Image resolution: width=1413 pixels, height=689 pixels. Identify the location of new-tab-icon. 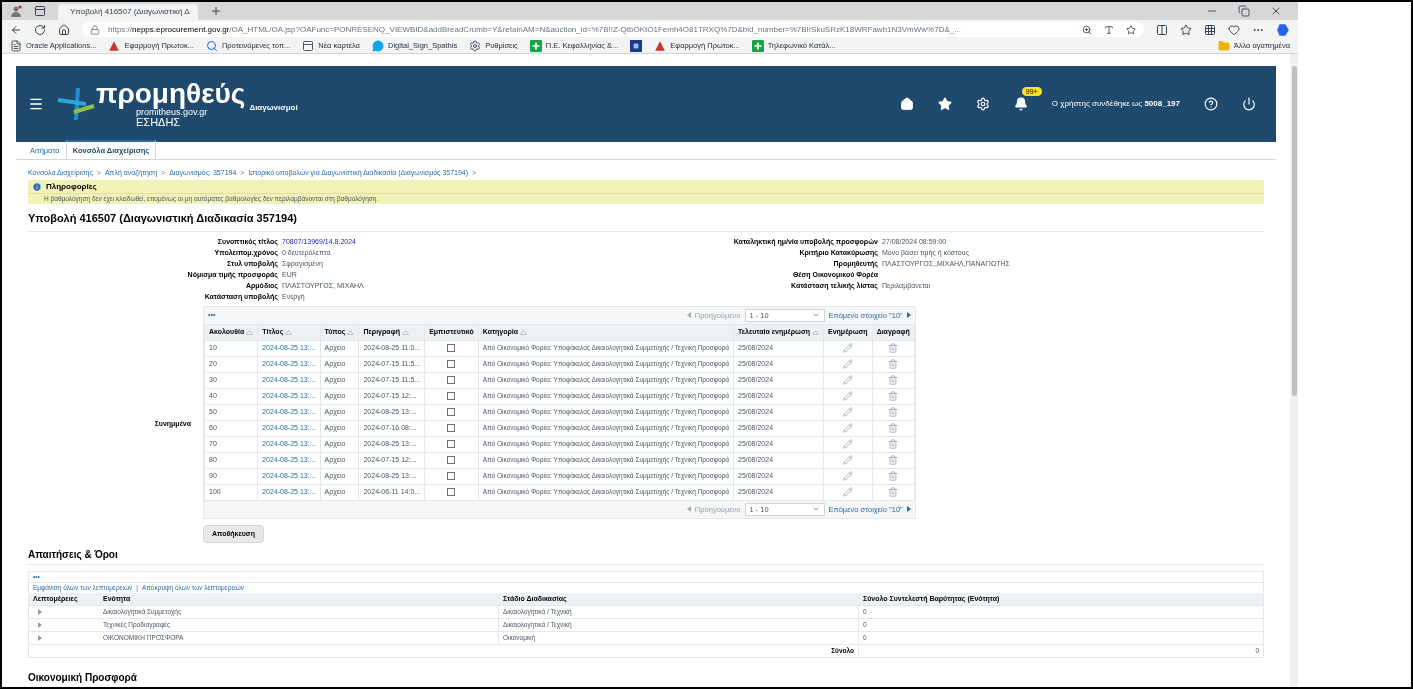
(216, 11).